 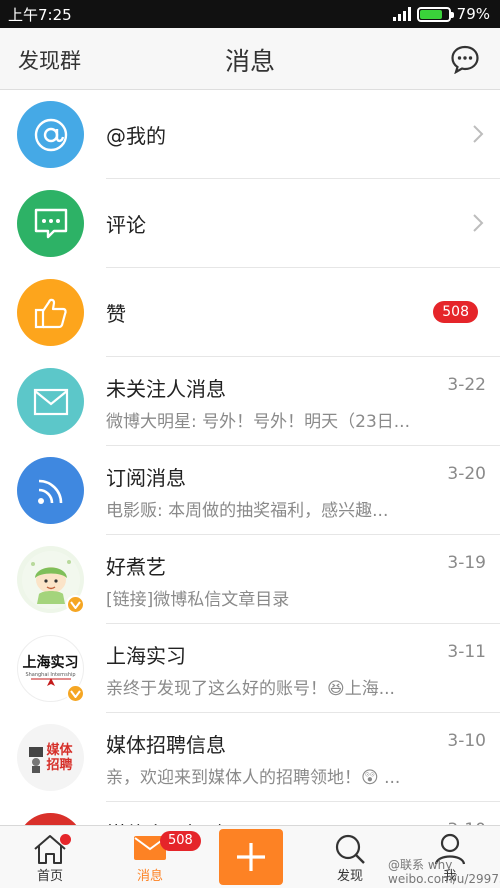 I want to click on mail-icon, so click(x=50, y=401).